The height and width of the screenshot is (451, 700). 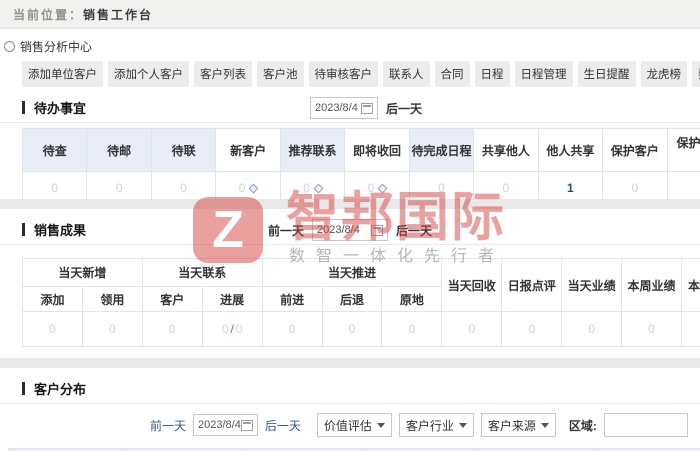 What do you see at coordinates (492, 74) in the screenshot?
I see `toolbar-button-7: 日程` at bounding box center [492, 74].